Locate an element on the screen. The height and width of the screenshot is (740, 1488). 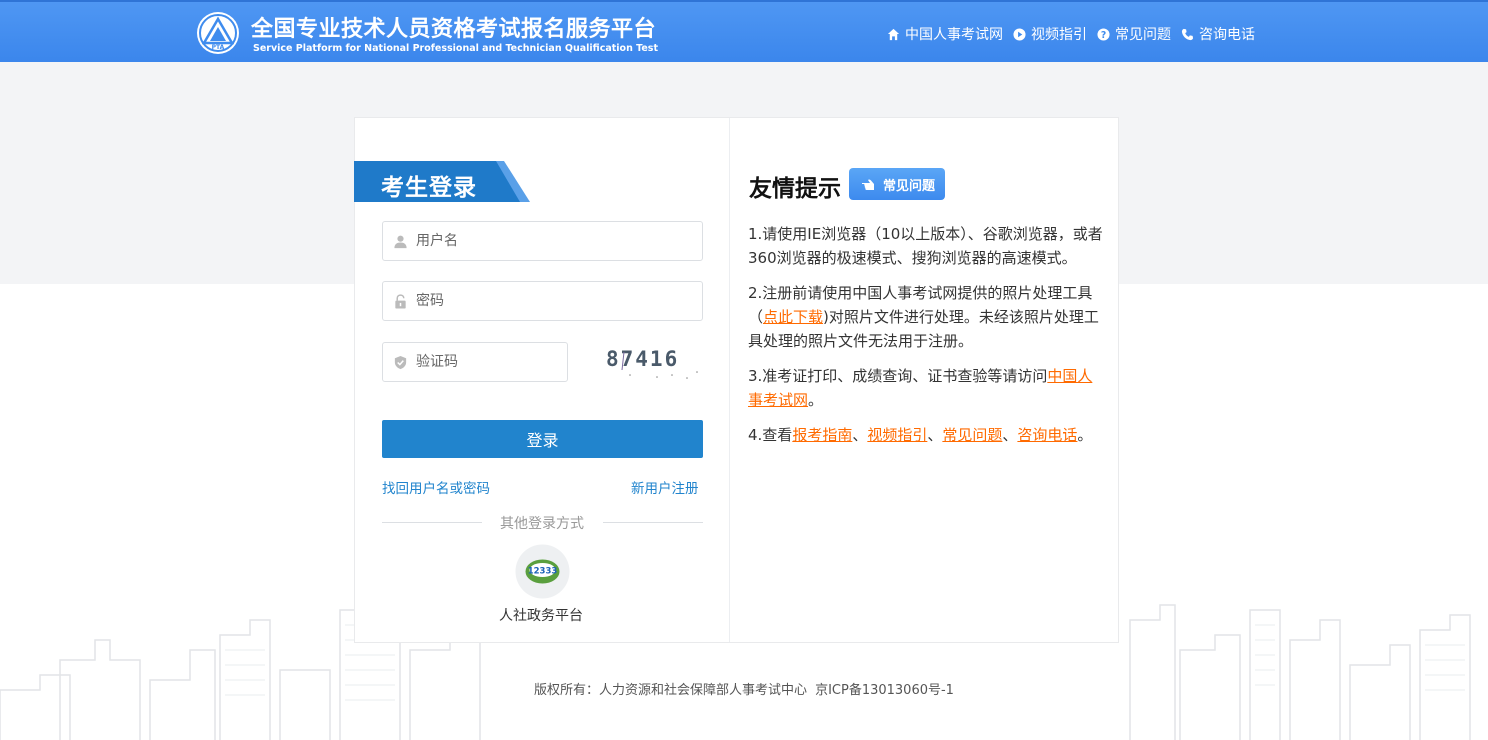
question-icon: ? is located at coordinates (1103, 33).